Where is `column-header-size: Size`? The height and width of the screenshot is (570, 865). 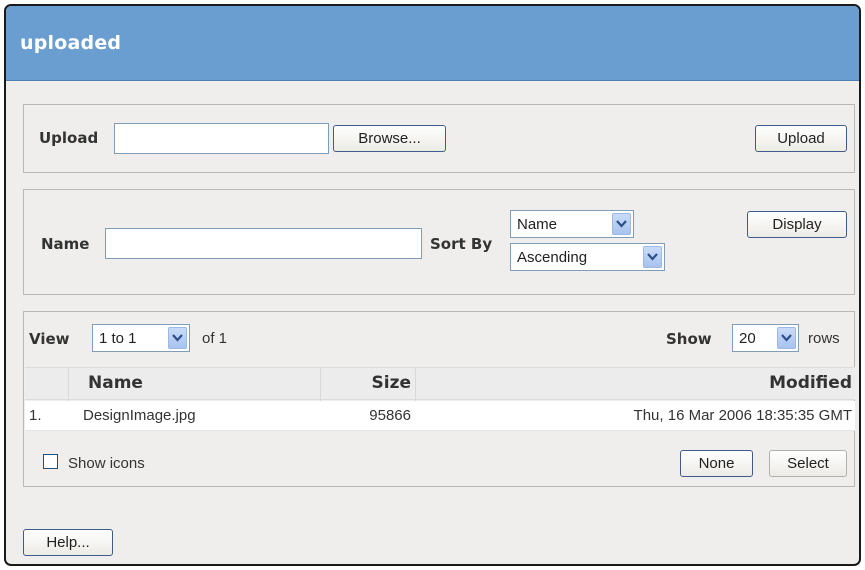 column-header-size: Size is located at coordinates (392, 383).